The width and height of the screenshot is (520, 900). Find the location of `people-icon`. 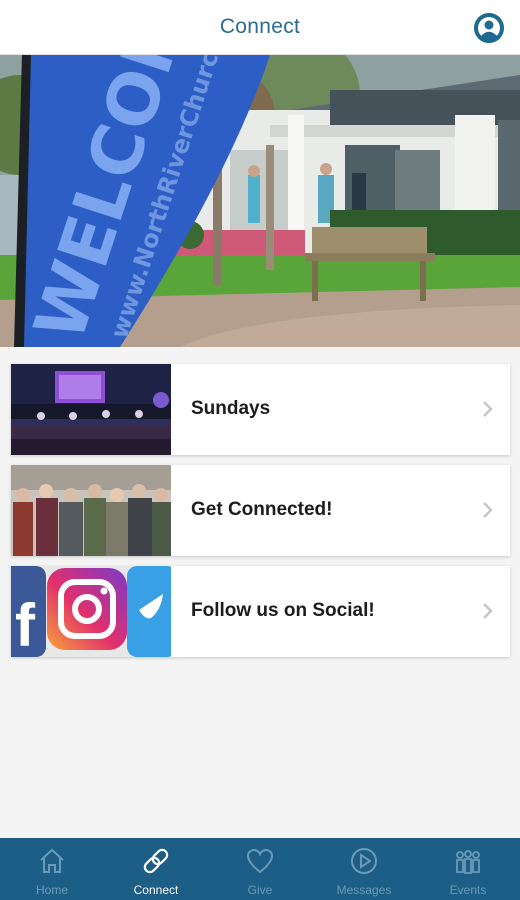

people-icon is located at coordinates (468, 862).